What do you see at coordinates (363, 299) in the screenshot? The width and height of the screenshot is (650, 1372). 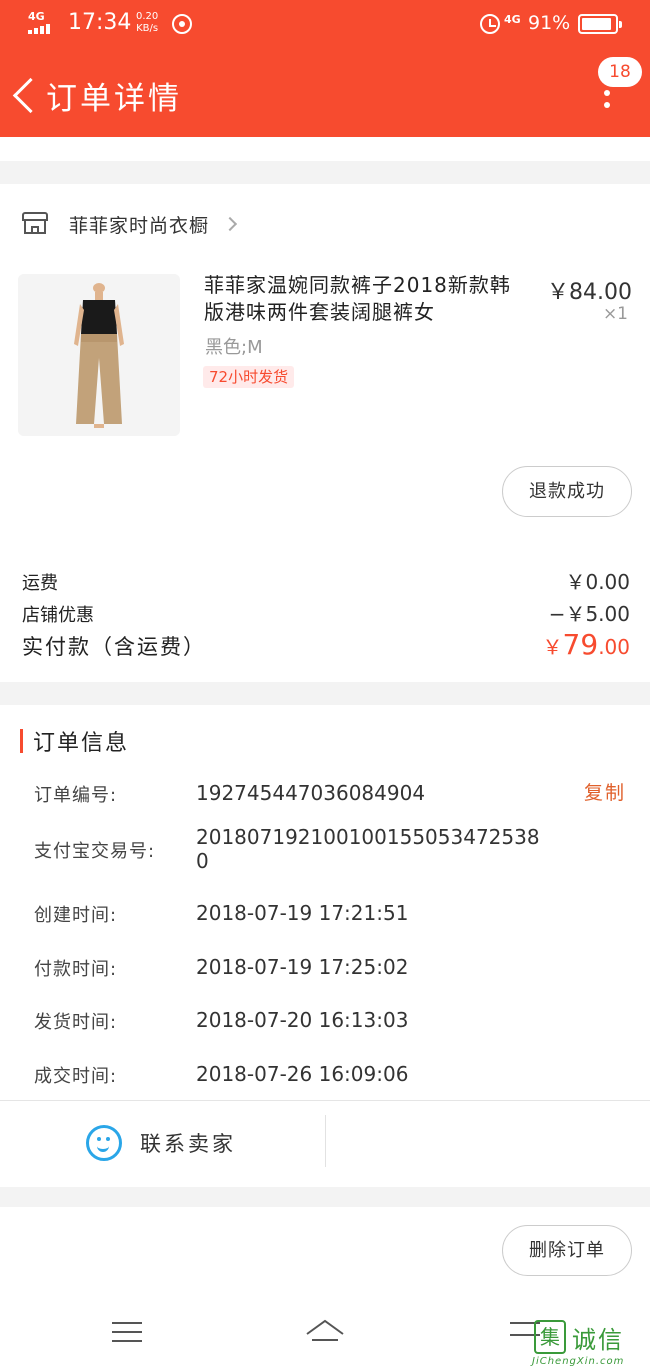 I see `product-title: 菲菲家温婉同款裤子2018新款韩版港味两件套装阔腿裤女` at bounding box center [363, 299].